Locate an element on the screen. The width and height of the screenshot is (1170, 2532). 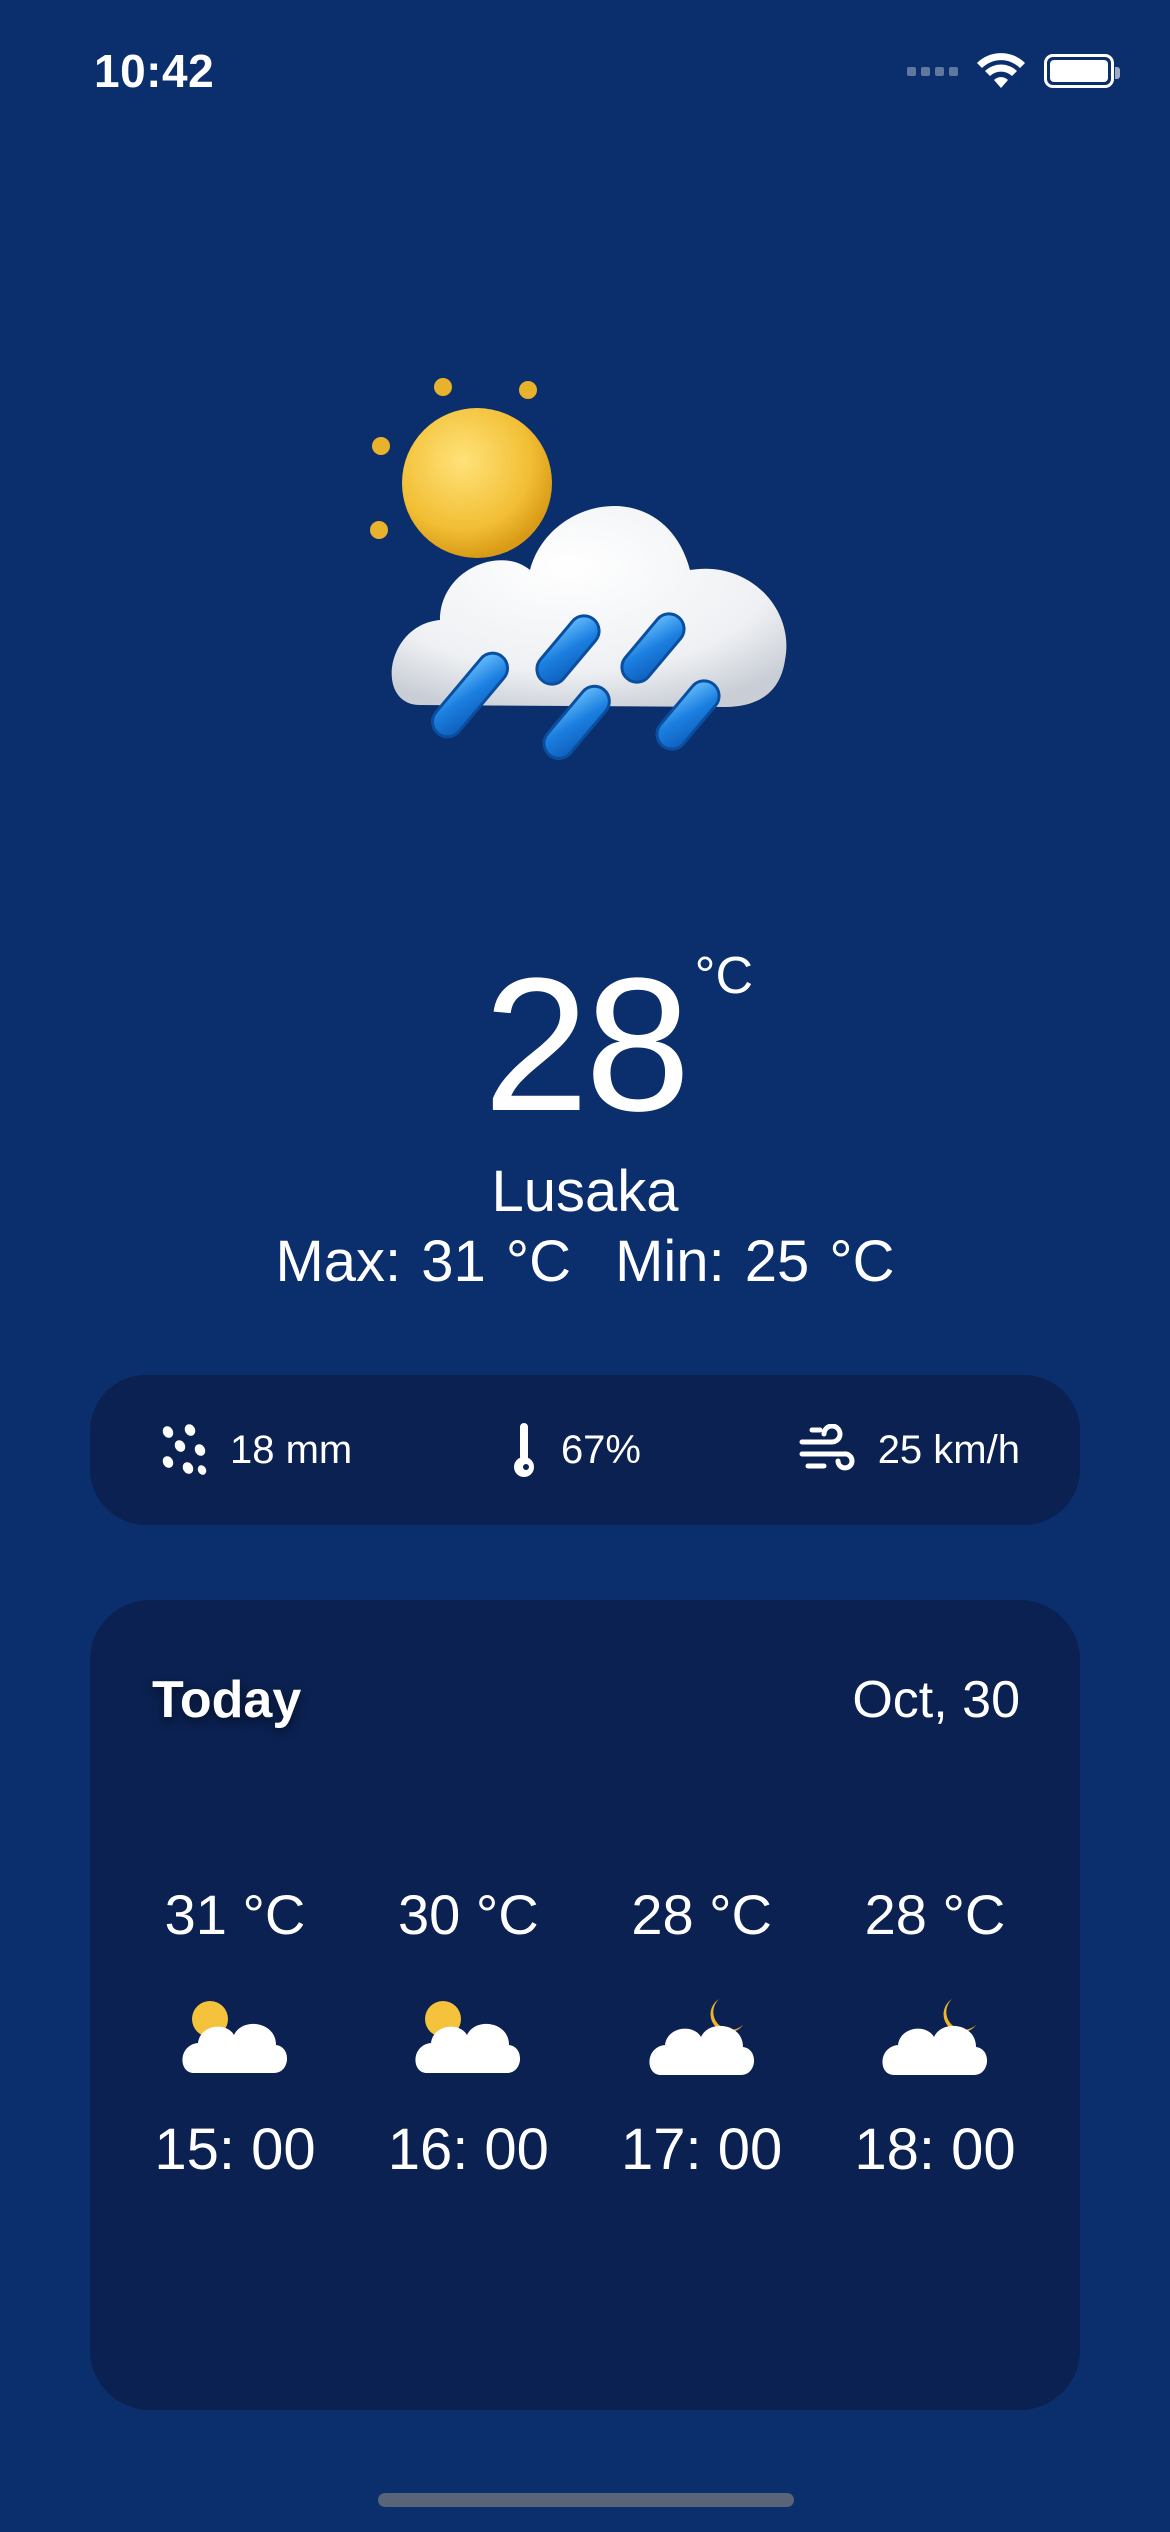
humidity-stat: 67% is located at coordinates (575, 1450).